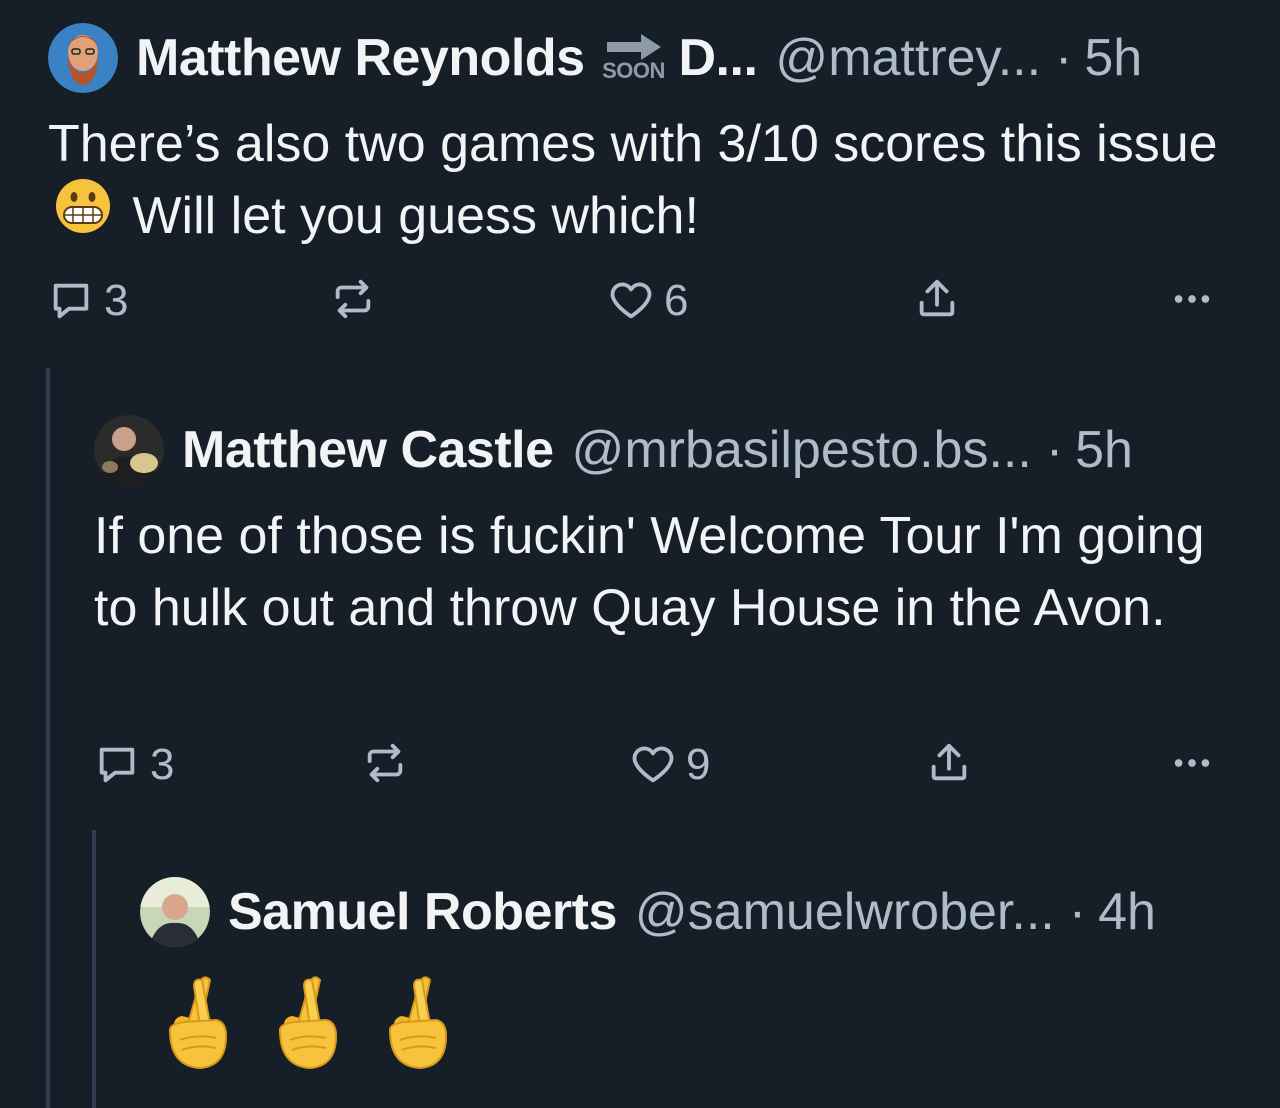  I want to click on post-text-part2: Will let you guess which!, so click(415, 216).